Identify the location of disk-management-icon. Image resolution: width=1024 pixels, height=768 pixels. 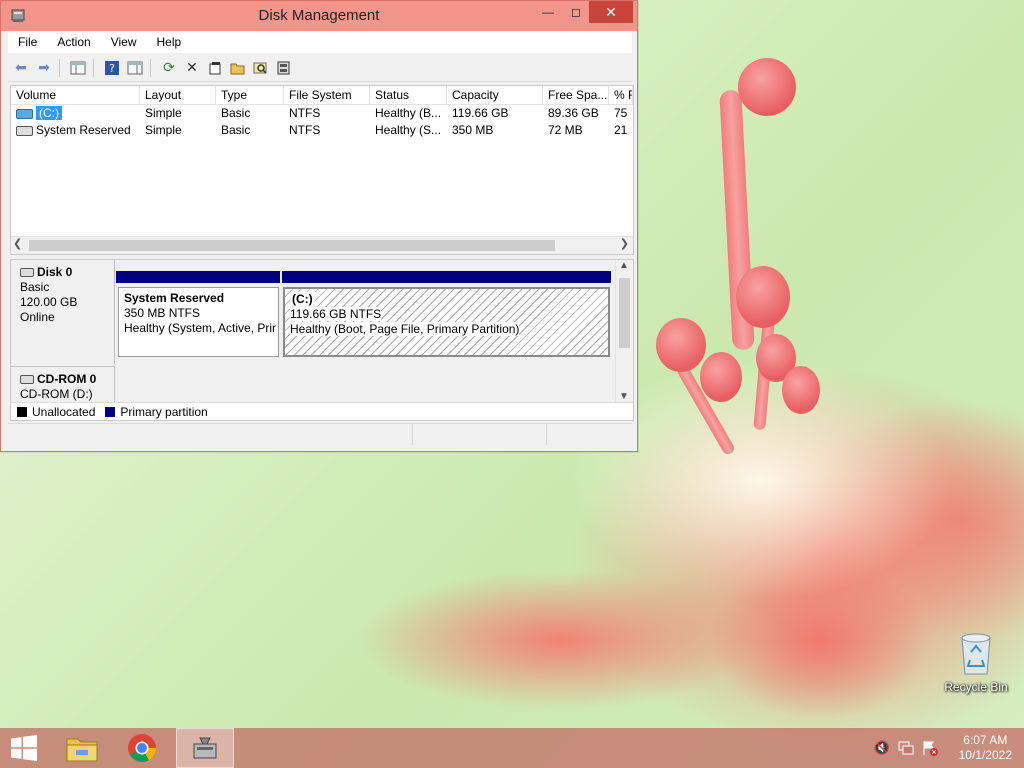
(205, 748).